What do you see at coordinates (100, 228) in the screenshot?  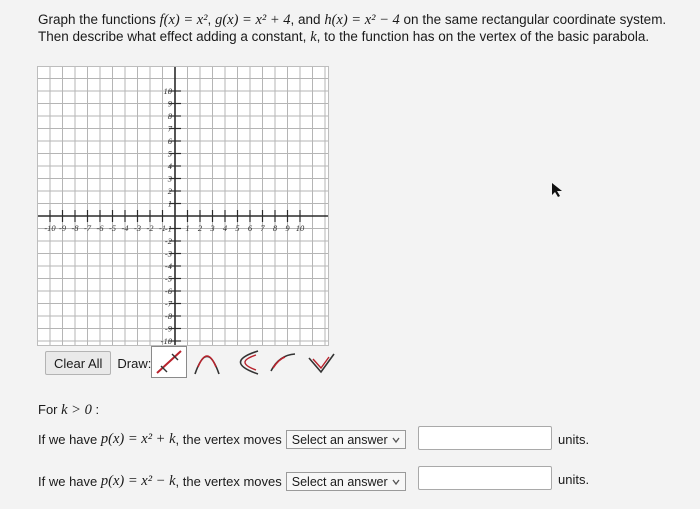 I see `x-tick-label: -6` at bounding box center [100, 228].